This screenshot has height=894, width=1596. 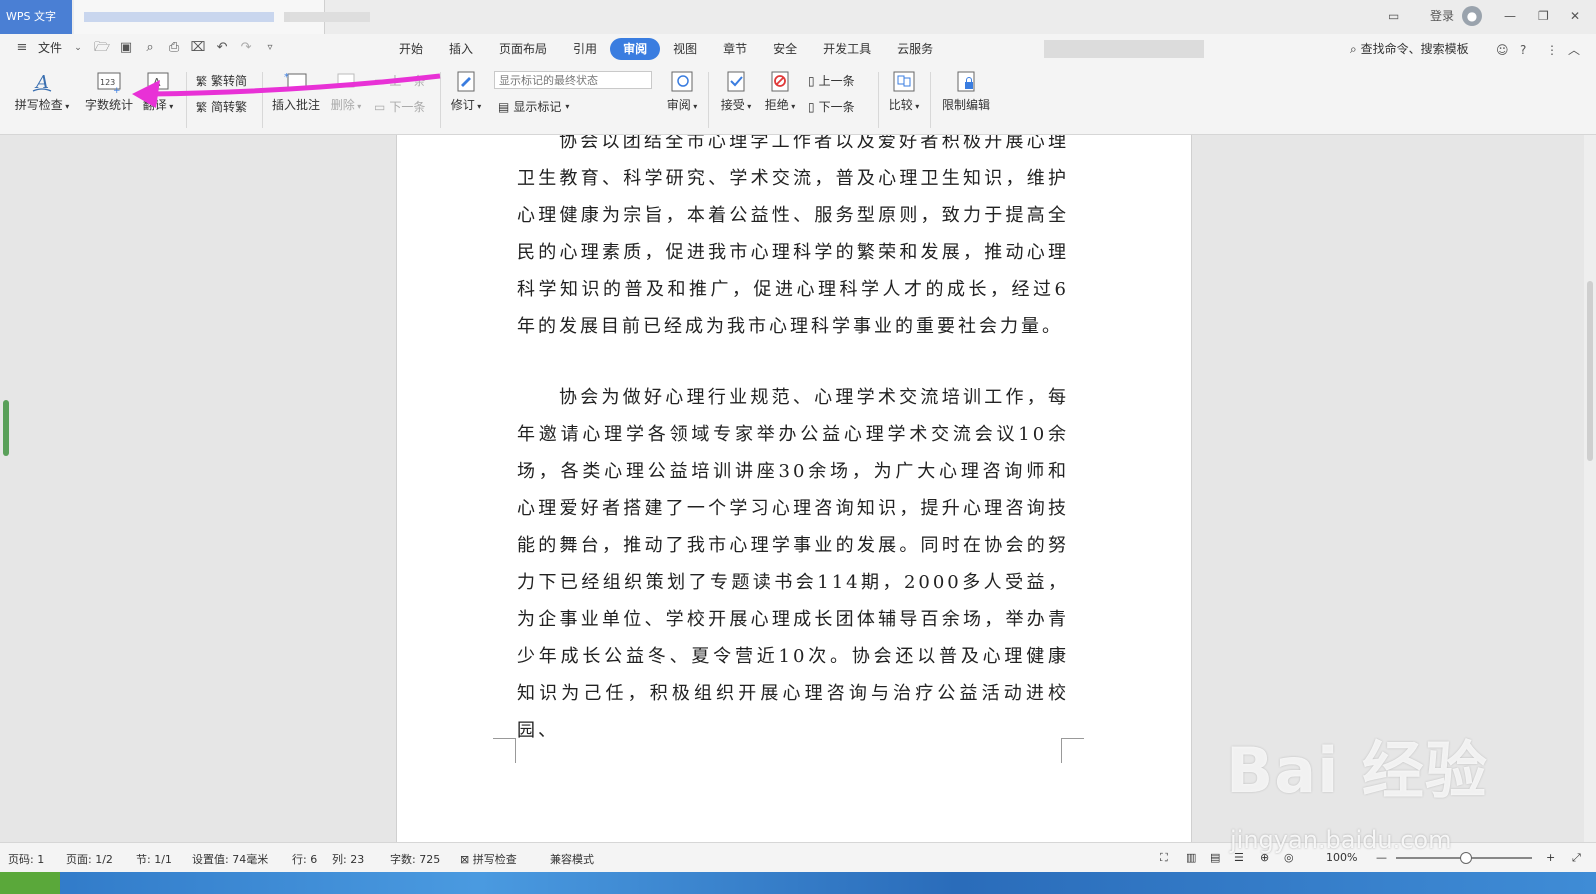 I want to click on reject-button: 拒绝 ▾, so click(x=780, y=91).